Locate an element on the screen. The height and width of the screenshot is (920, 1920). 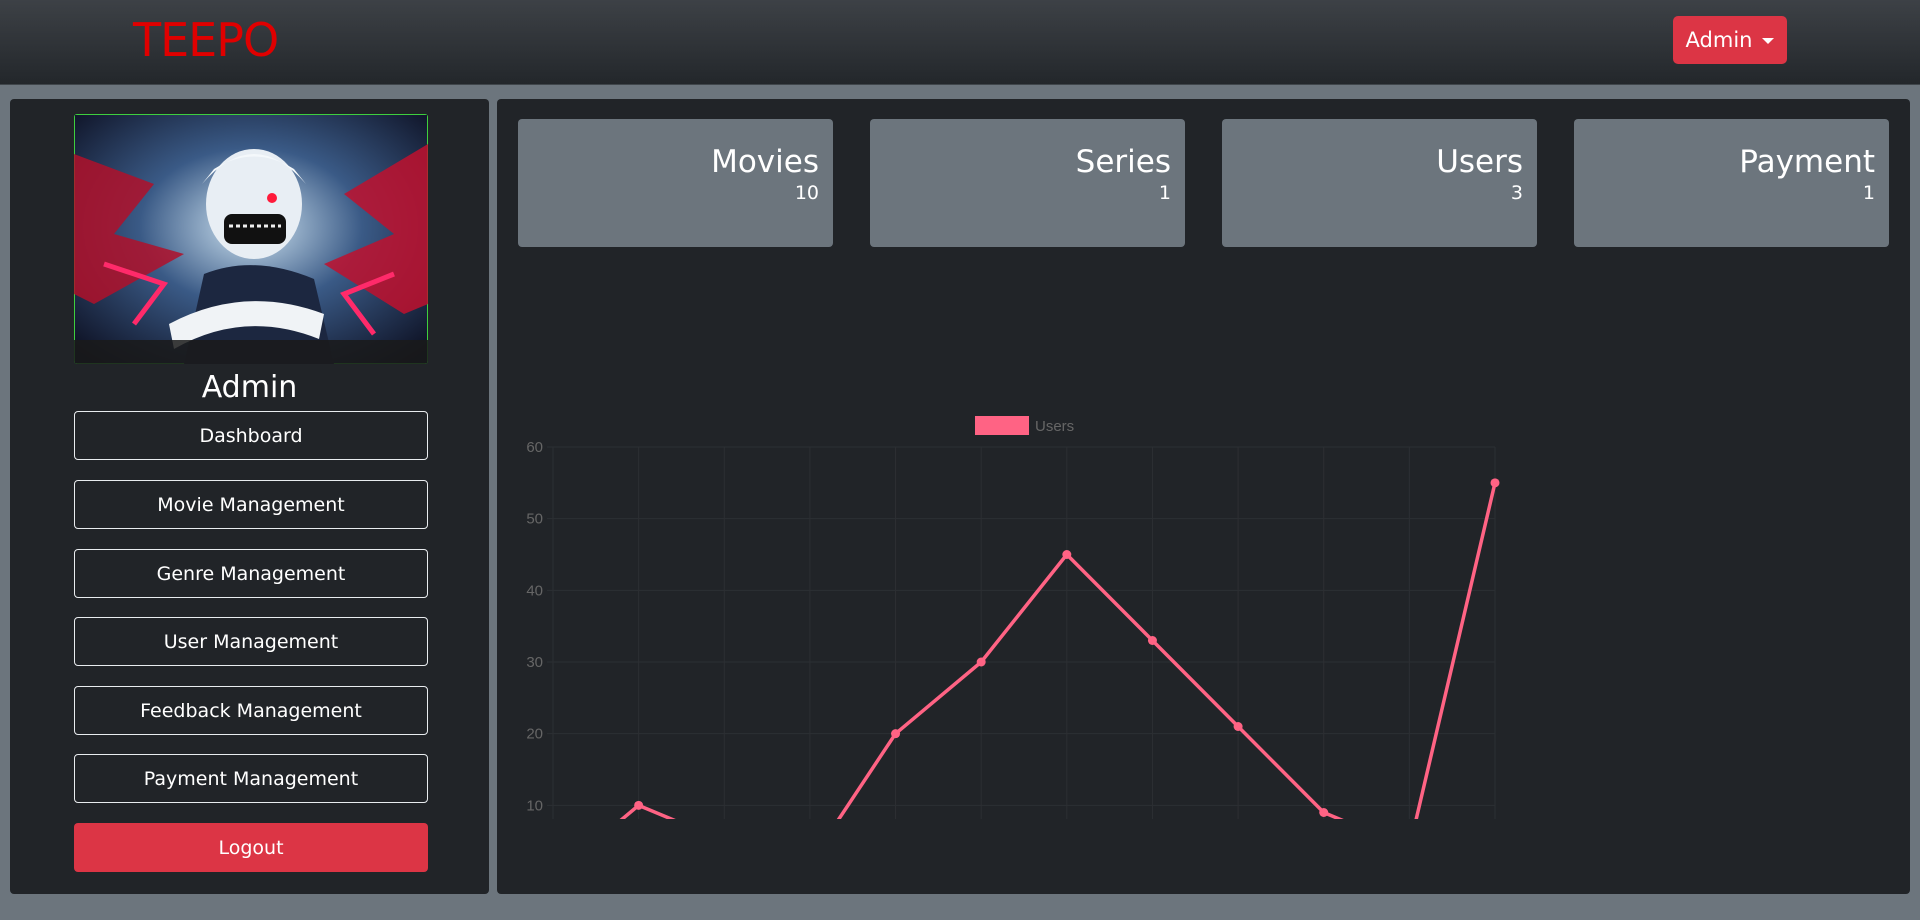
stat-title: Payment is located at coordinates (1807, 162).